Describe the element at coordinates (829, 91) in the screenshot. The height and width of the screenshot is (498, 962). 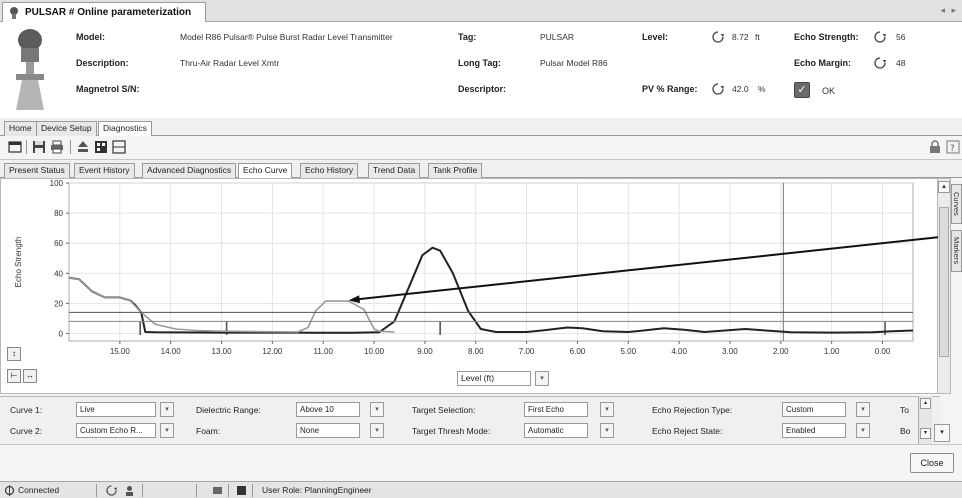
I see `status-text: OK` at that location.